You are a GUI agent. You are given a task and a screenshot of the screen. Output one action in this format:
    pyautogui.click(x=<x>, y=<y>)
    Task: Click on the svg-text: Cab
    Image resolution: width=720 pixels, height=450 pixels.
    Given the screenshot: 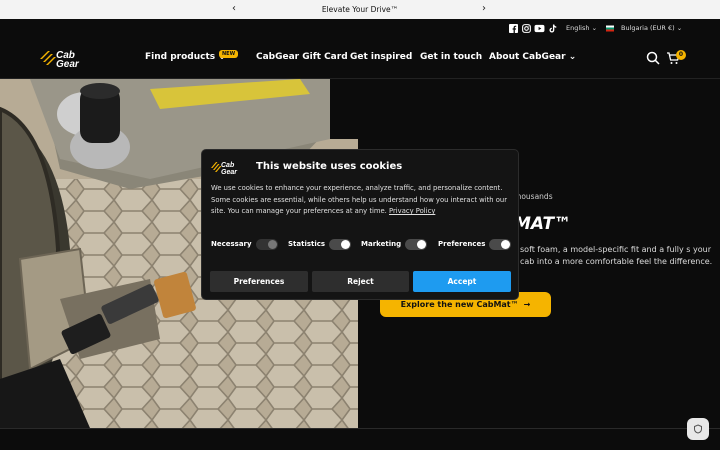 What is the action you would take?
    pyautogui.click(x=228, y=165)
    